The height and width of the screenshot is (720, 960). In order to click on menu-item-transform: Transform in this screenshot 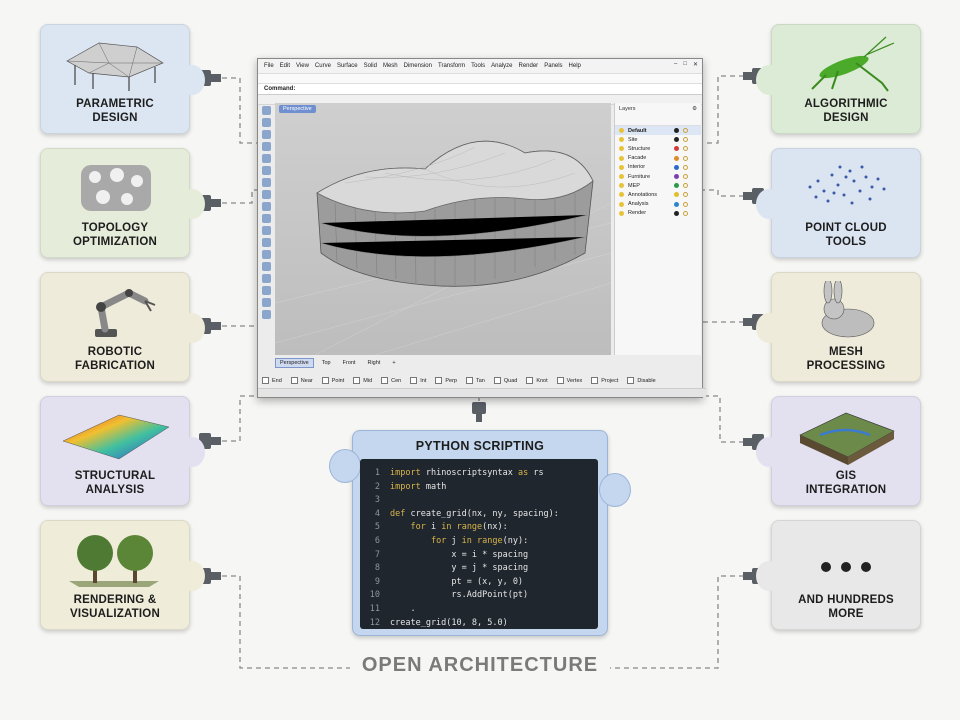, I will do `click(451, 66)`.